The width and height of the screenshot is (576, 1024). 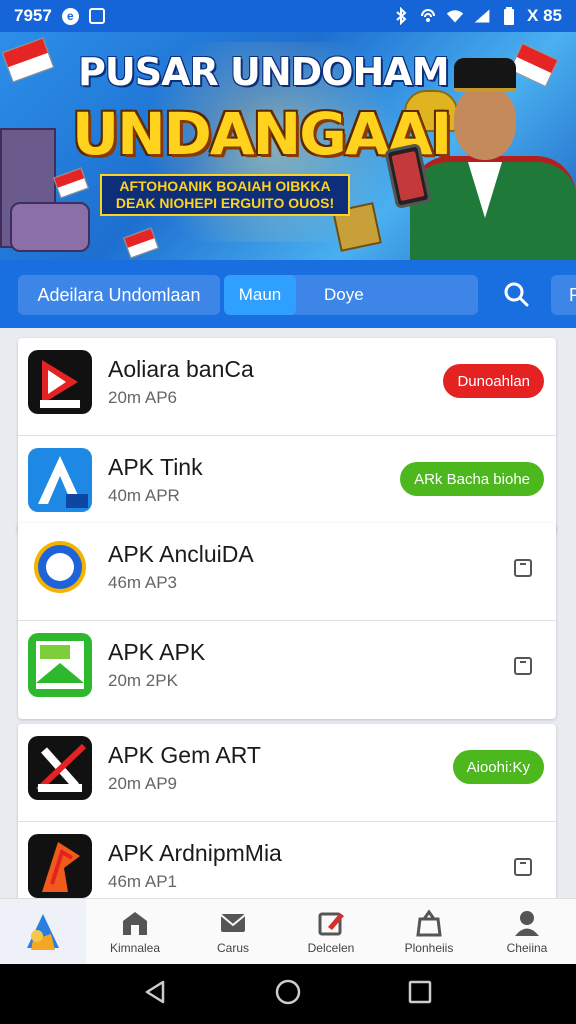 What do you see at coordinates (225, 203) in the screenshot?
I see `banner-subtitle-line2: DEAK NIOHEPI ERGUITO OUOS!` at bounding box center [225, 203].